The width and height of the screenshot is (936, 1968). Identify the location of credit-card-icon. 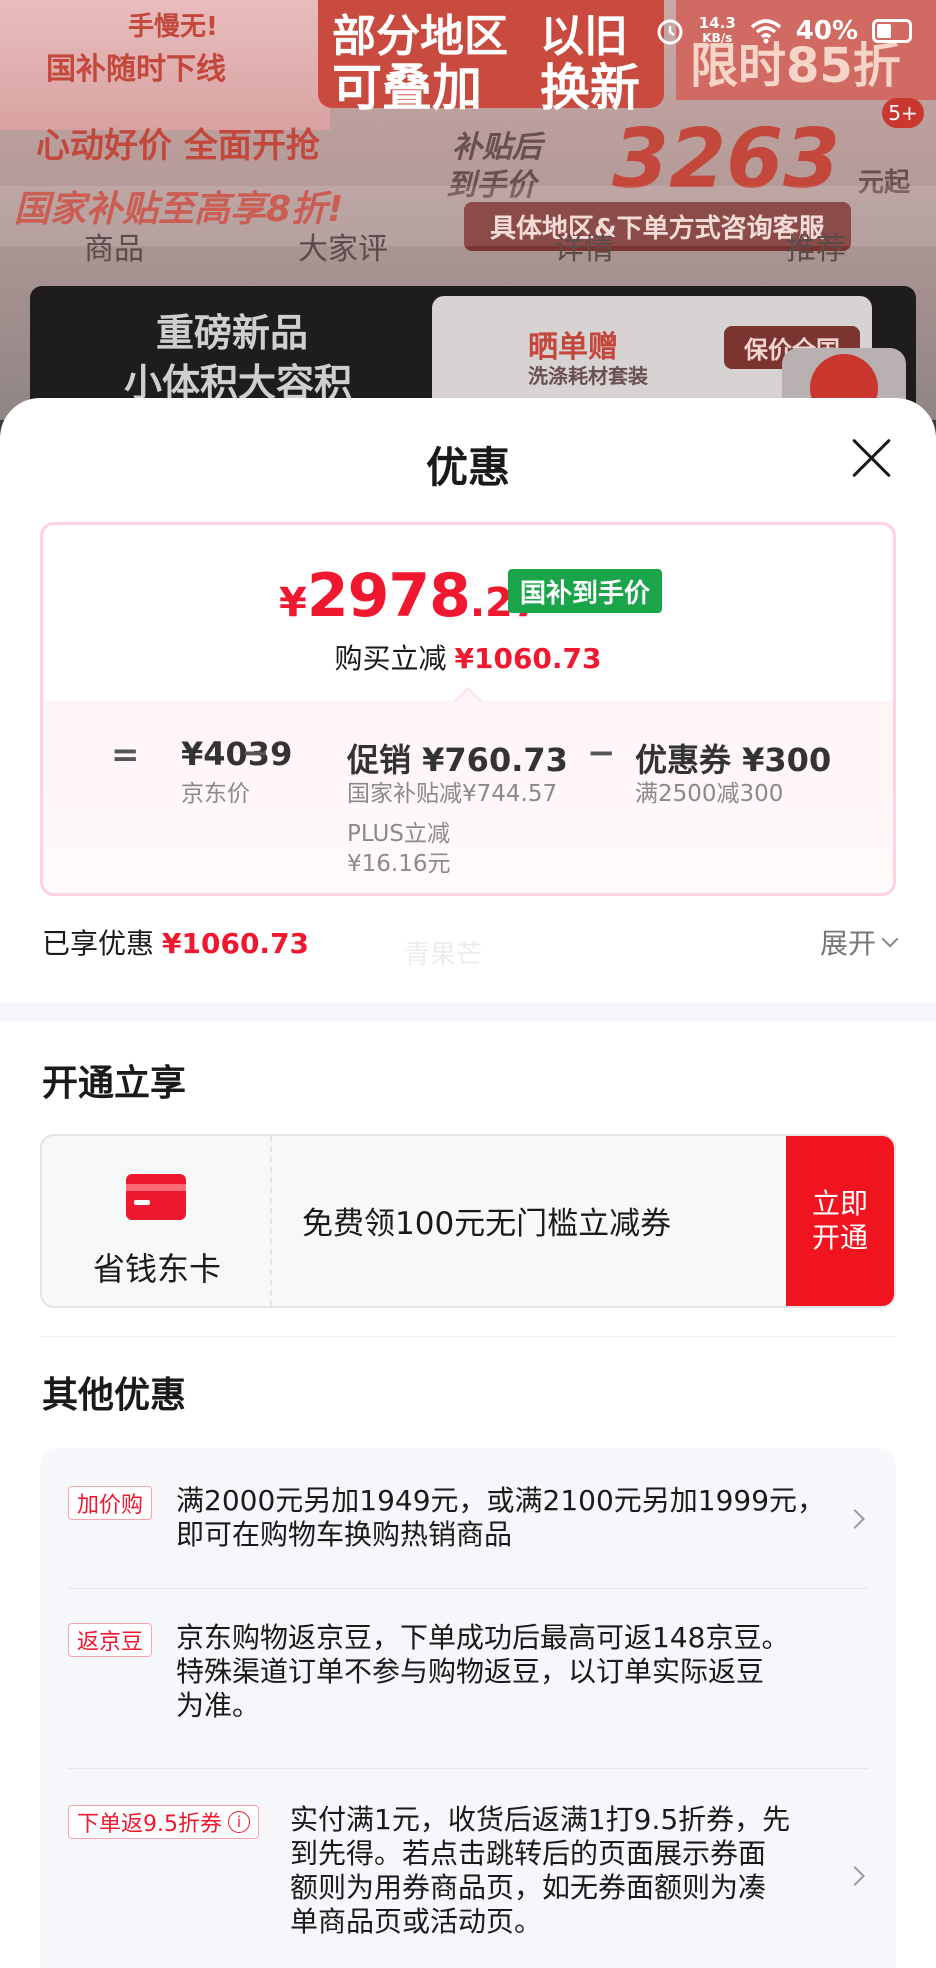
(156, 1197).